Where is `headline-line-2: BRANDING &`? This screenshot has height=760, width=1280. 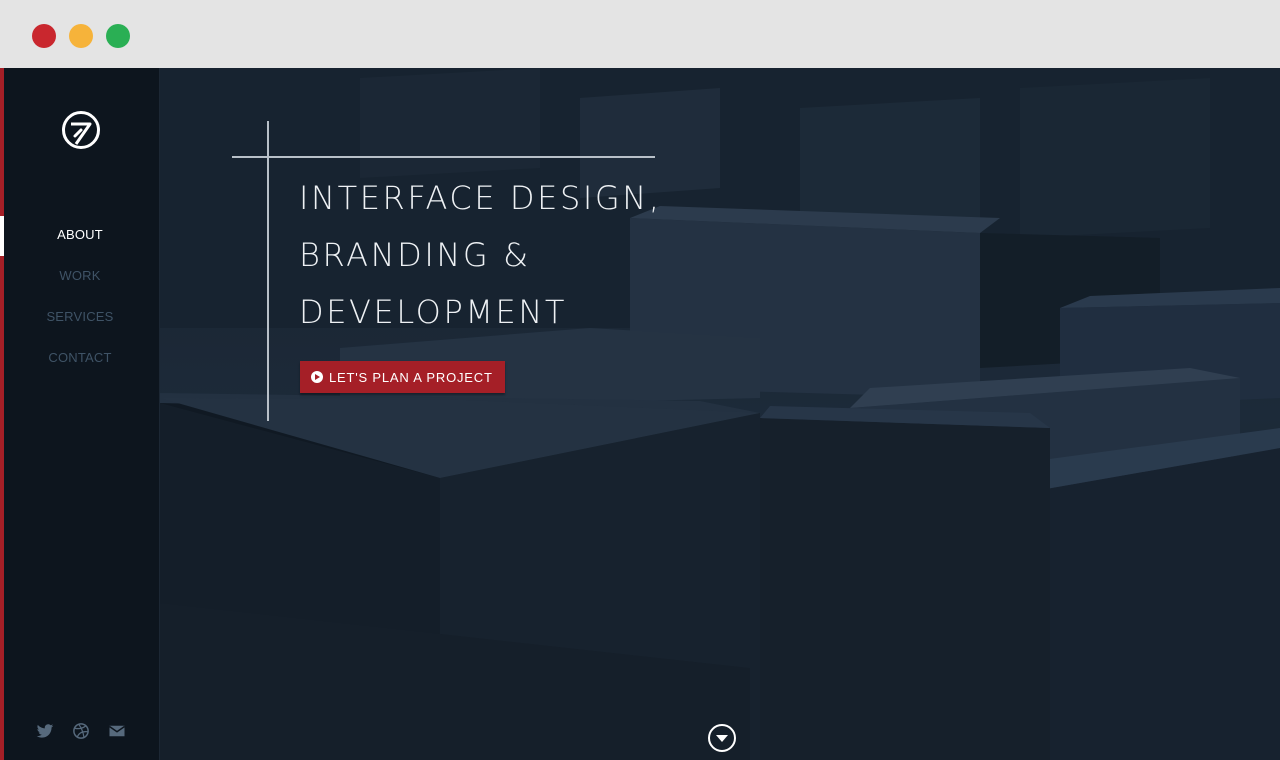 headline-line-2: BRANDING & is located at coordinates (415, 255).